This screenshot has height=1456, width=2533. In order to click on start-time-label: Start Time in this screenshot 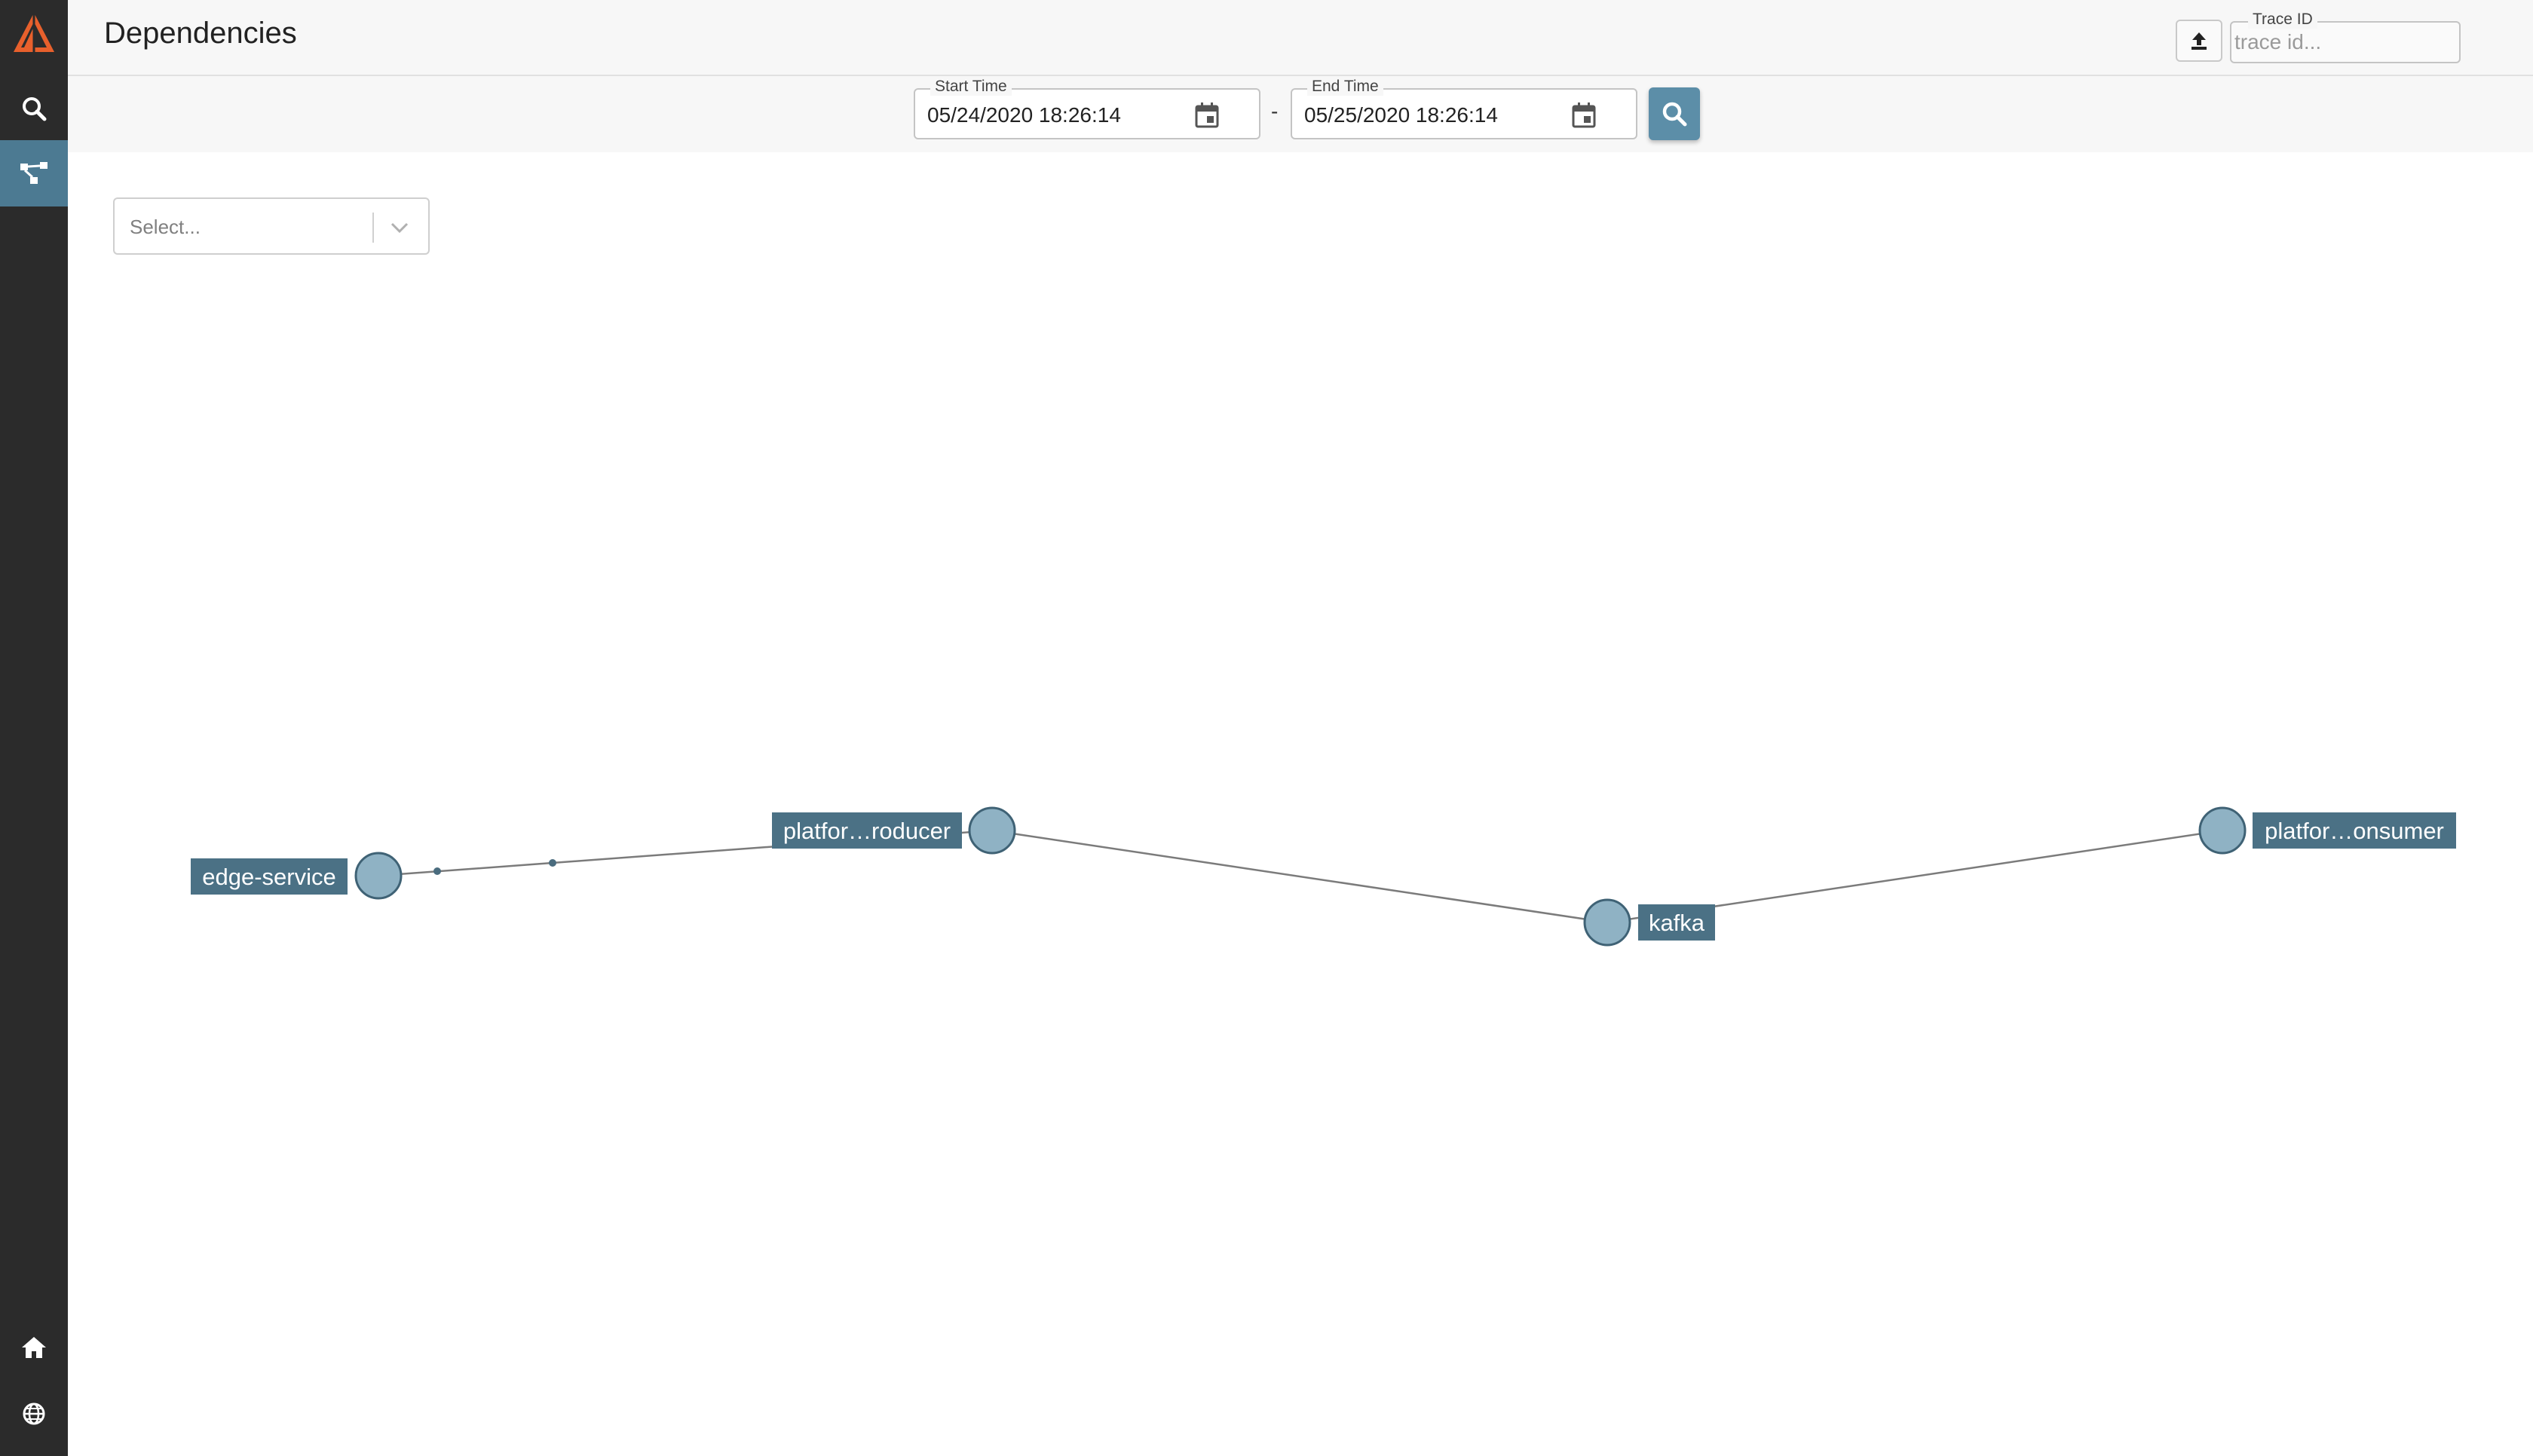, I will do `click(971, 87)`.